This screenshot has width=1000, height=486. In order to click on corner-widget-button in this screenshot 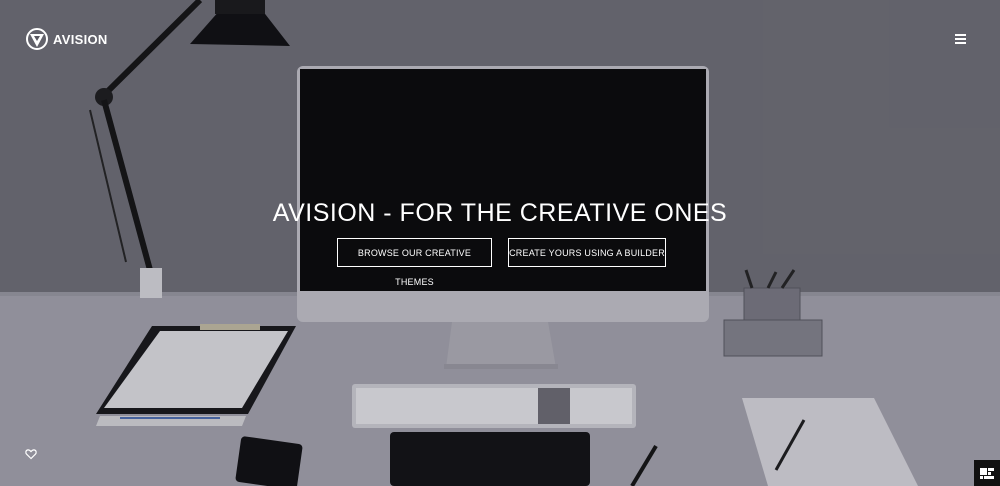, I will do `click(987, 473)`.